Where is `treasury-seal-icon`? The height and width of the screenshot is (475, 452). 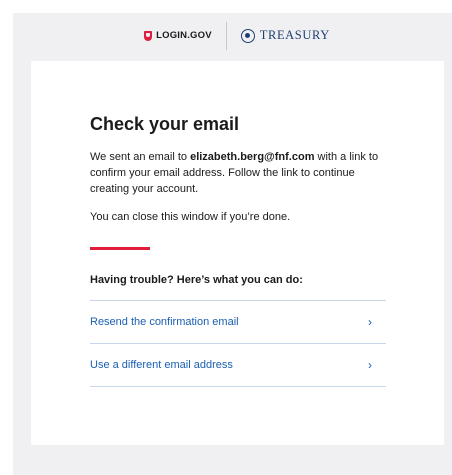 treasury-seal-icon is located at coordinates (247, 35).